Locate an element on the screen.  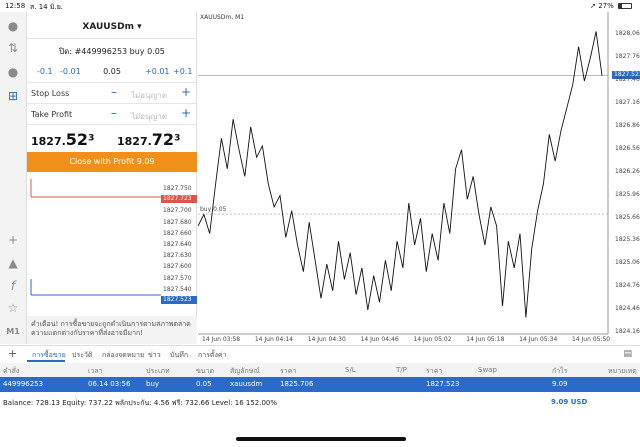
active-tab-indicator is located at coordinates (46, 361).